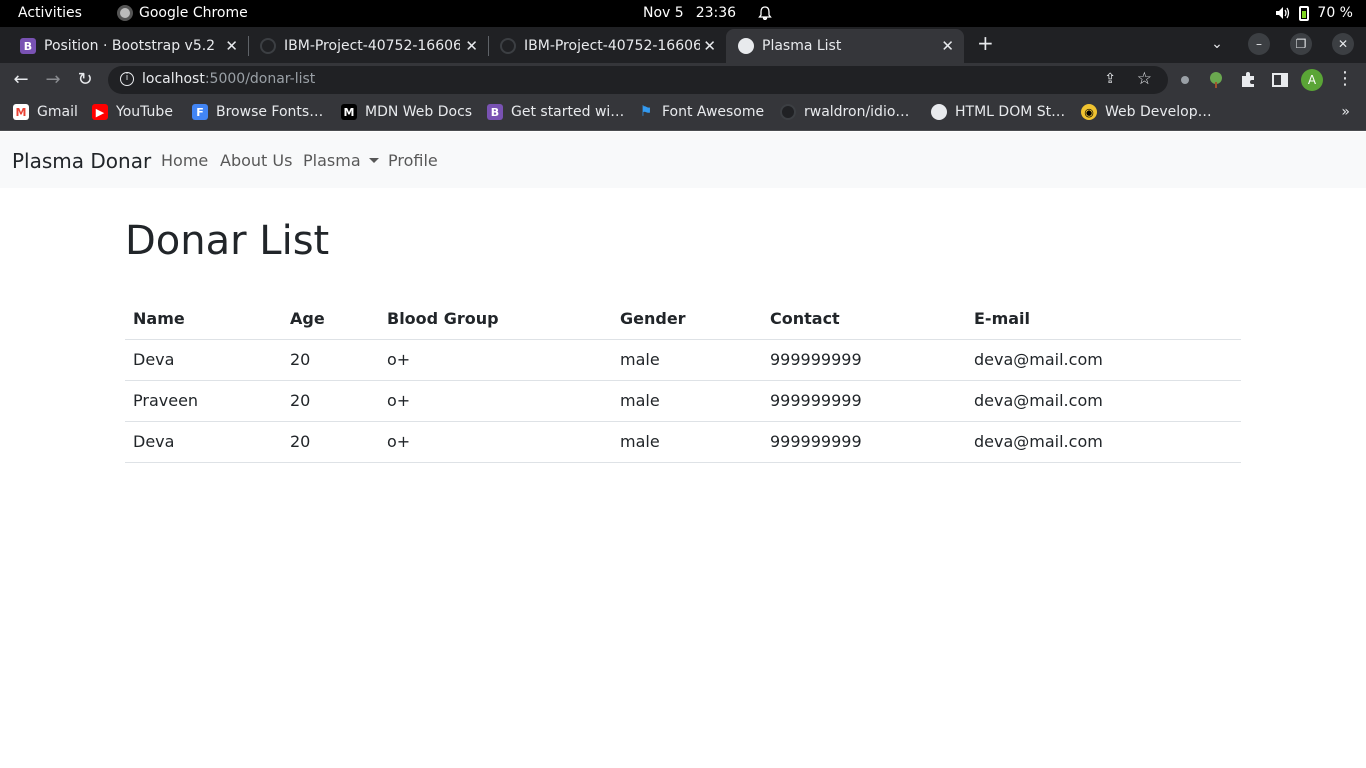 This screenshot has height=768, width=1366. Describe the element at coordinates (1343, 44) in the screenshot. I see `close-window-button: ✕` at that location.